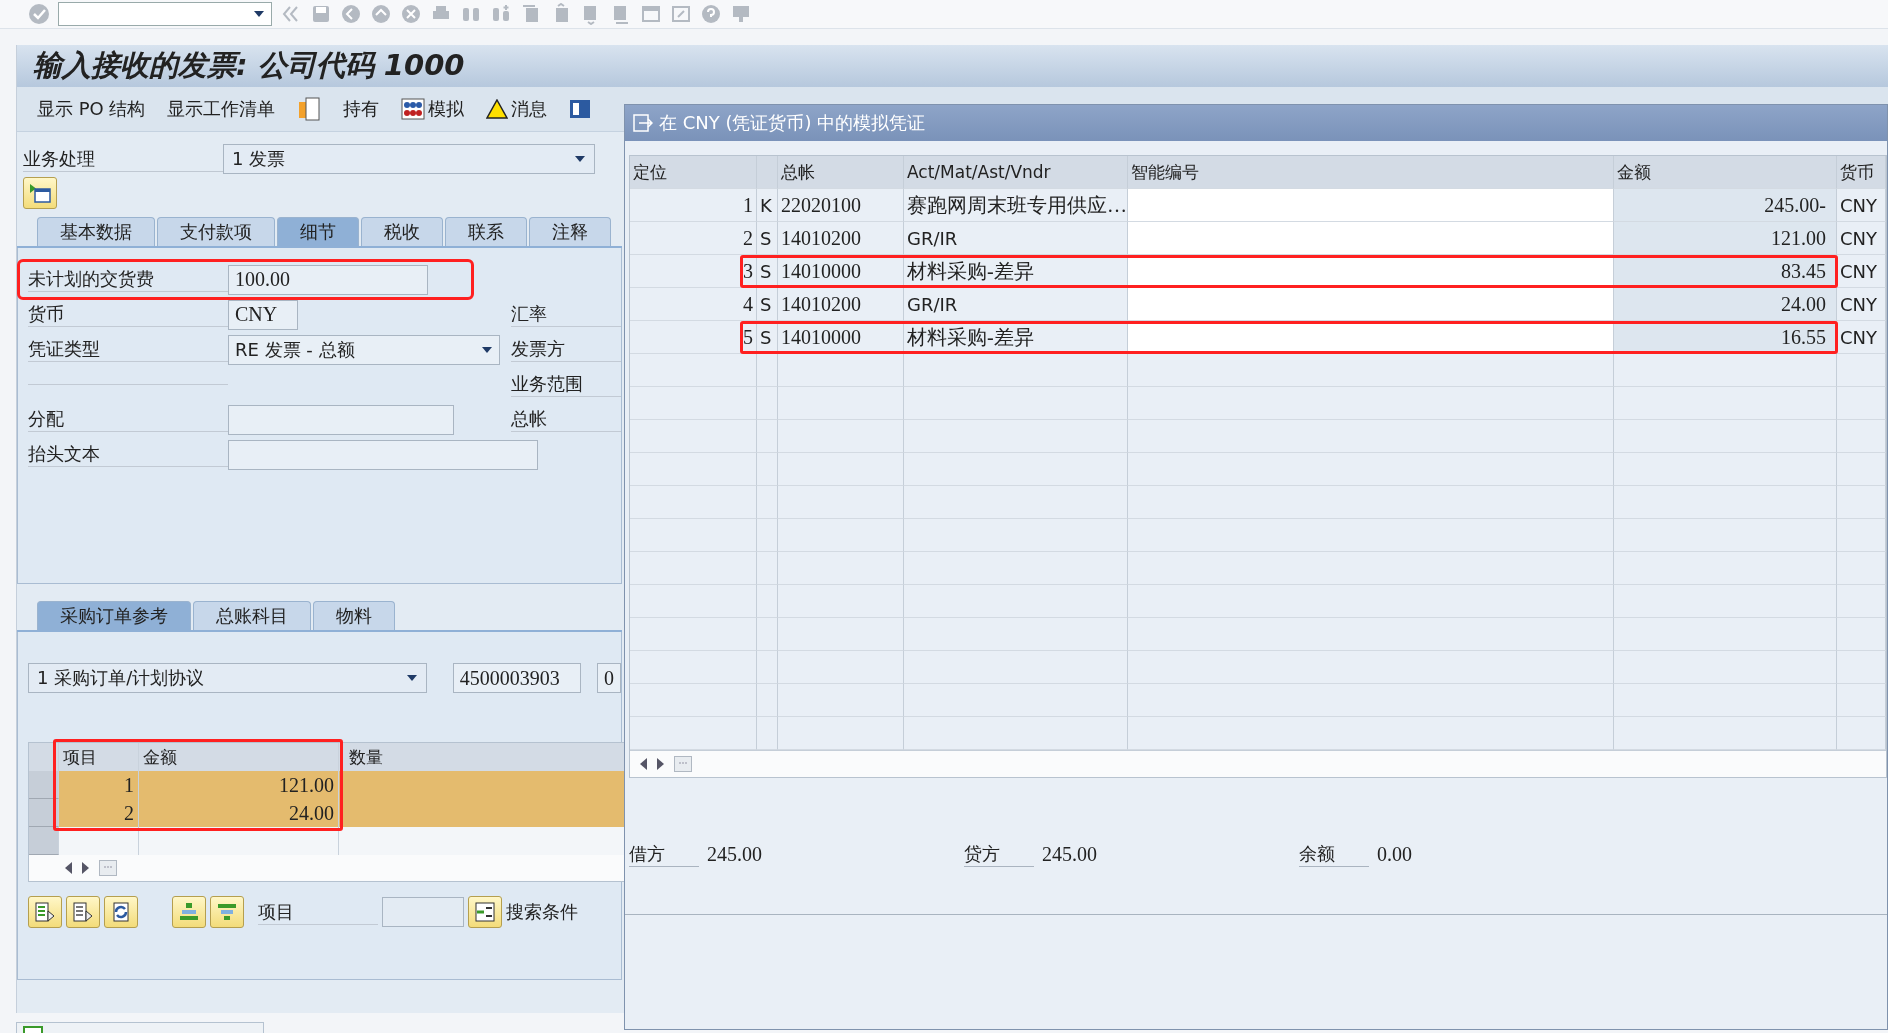 This screenshot has height=1033, width=1888. I want to click on field-label: 项目, so click(318, 912).